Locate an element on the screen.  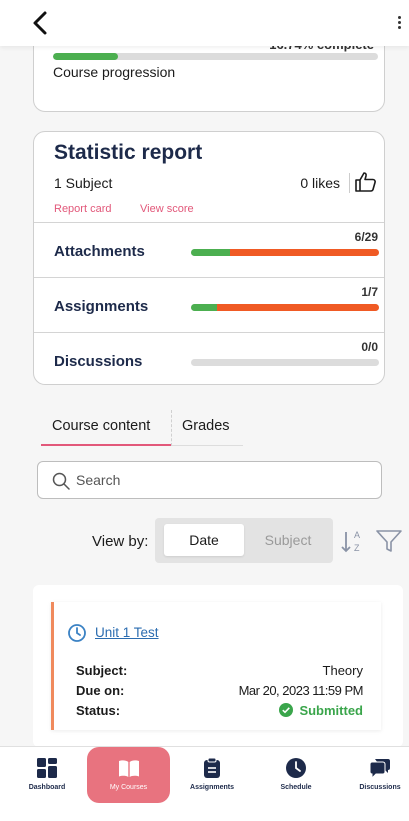
stat-row-count: 6/29 is located at coordinates (366, 237).